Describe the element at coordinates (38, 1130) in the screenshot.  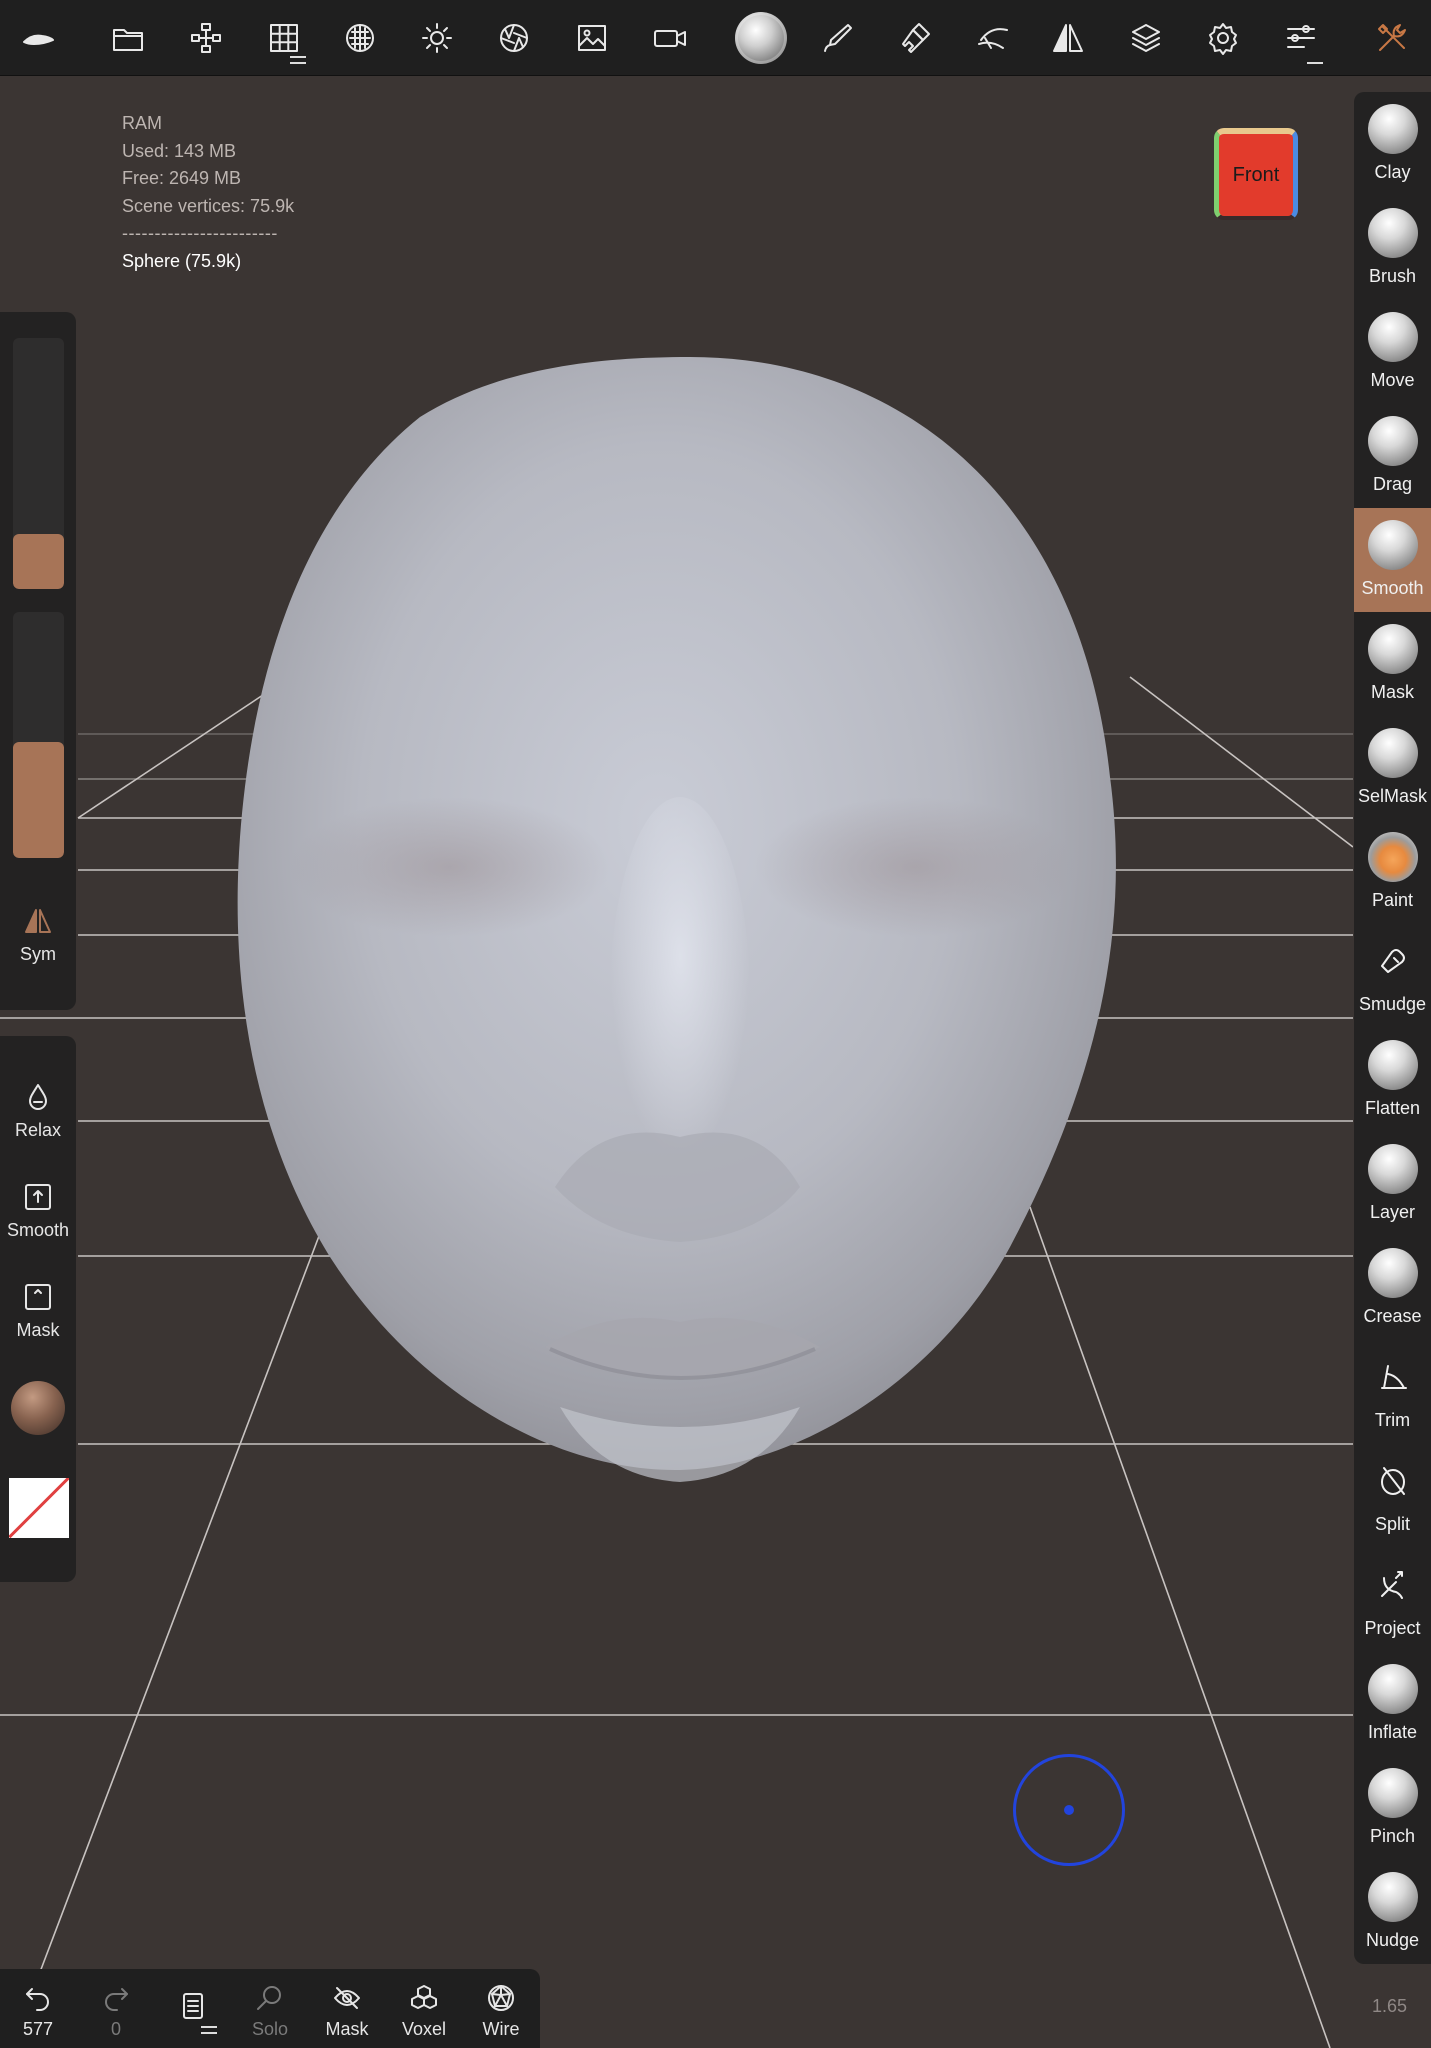
I see `relax-label: Relax` at that location.